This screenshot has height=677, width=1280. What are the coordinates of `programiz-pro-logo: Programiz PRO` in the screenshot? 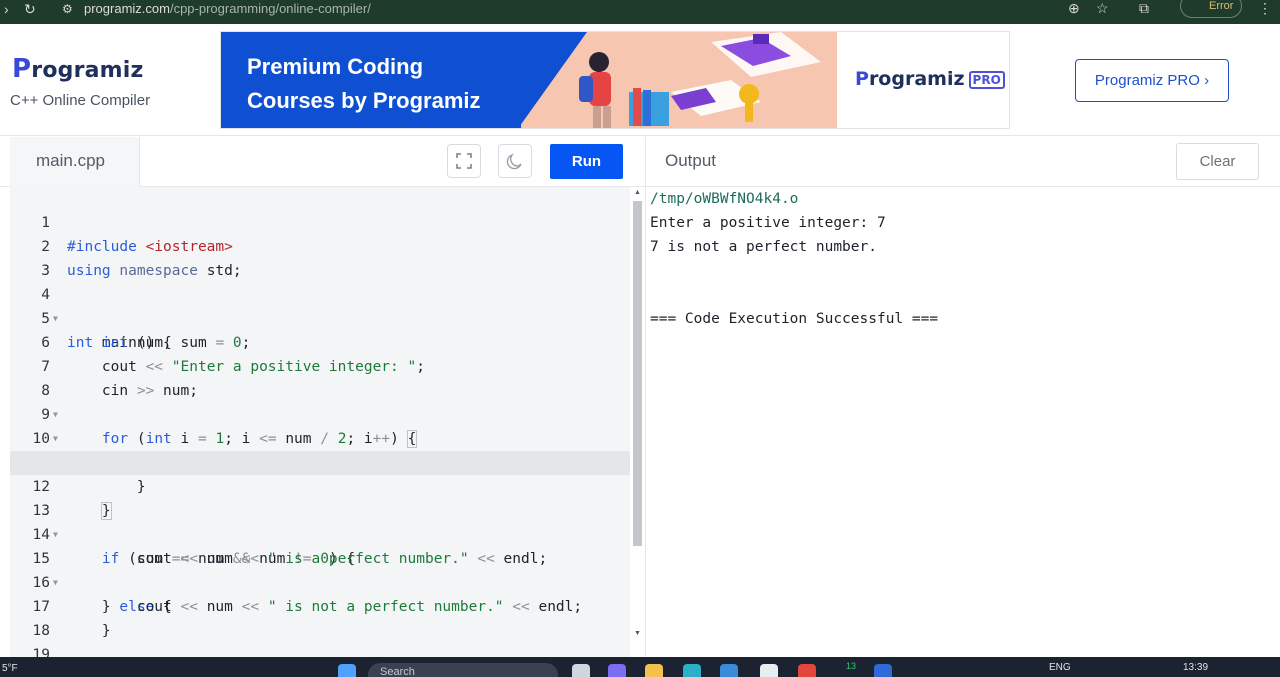 It's located at (930, 79).